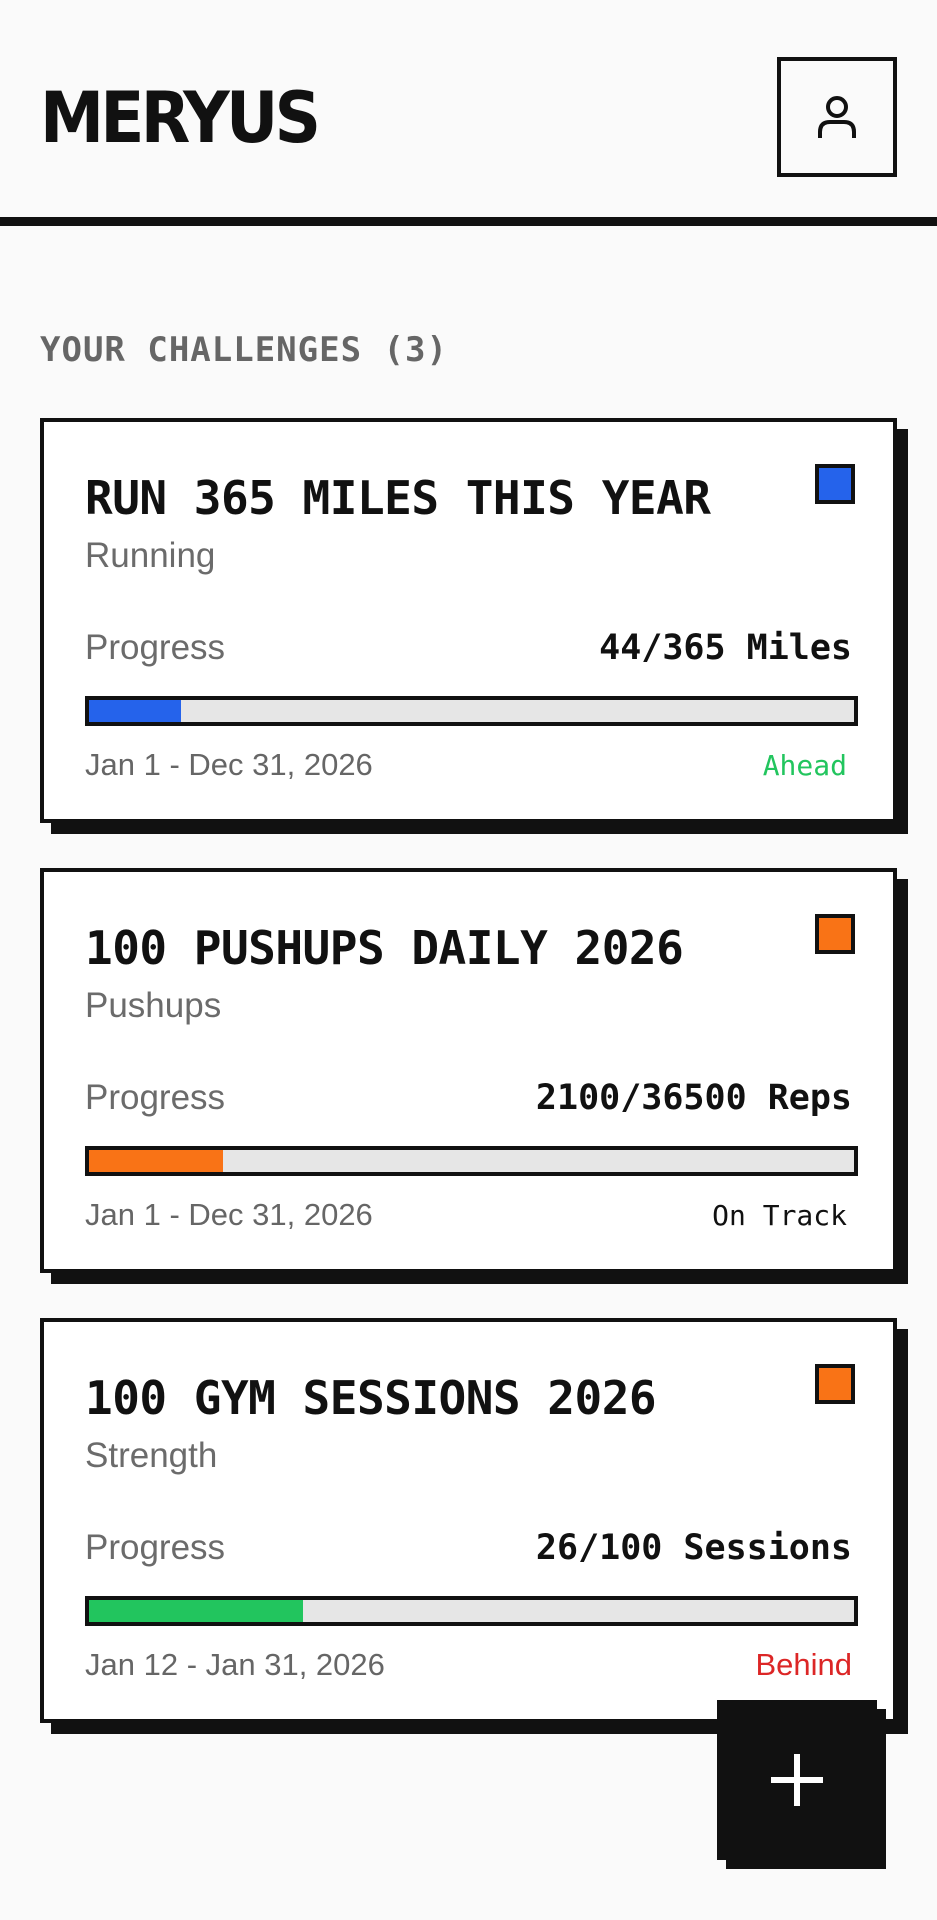 The width and height of the screenshot is (937, 1920). What do you see at coordinates (244, 350) in the screenshot?
I see `section-title: YOUR CHALLENGES (3)` at bounding box center [244, 350].